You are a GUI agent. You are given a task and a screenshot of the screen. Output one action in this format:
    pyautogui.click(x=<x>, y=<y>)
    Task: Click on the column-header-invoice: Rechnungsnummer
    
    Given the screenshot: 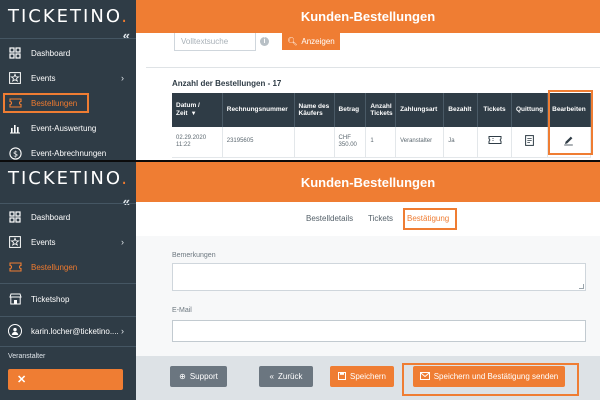 What is the action you would take?
    pyautogui.click(x=258, y=110)
    